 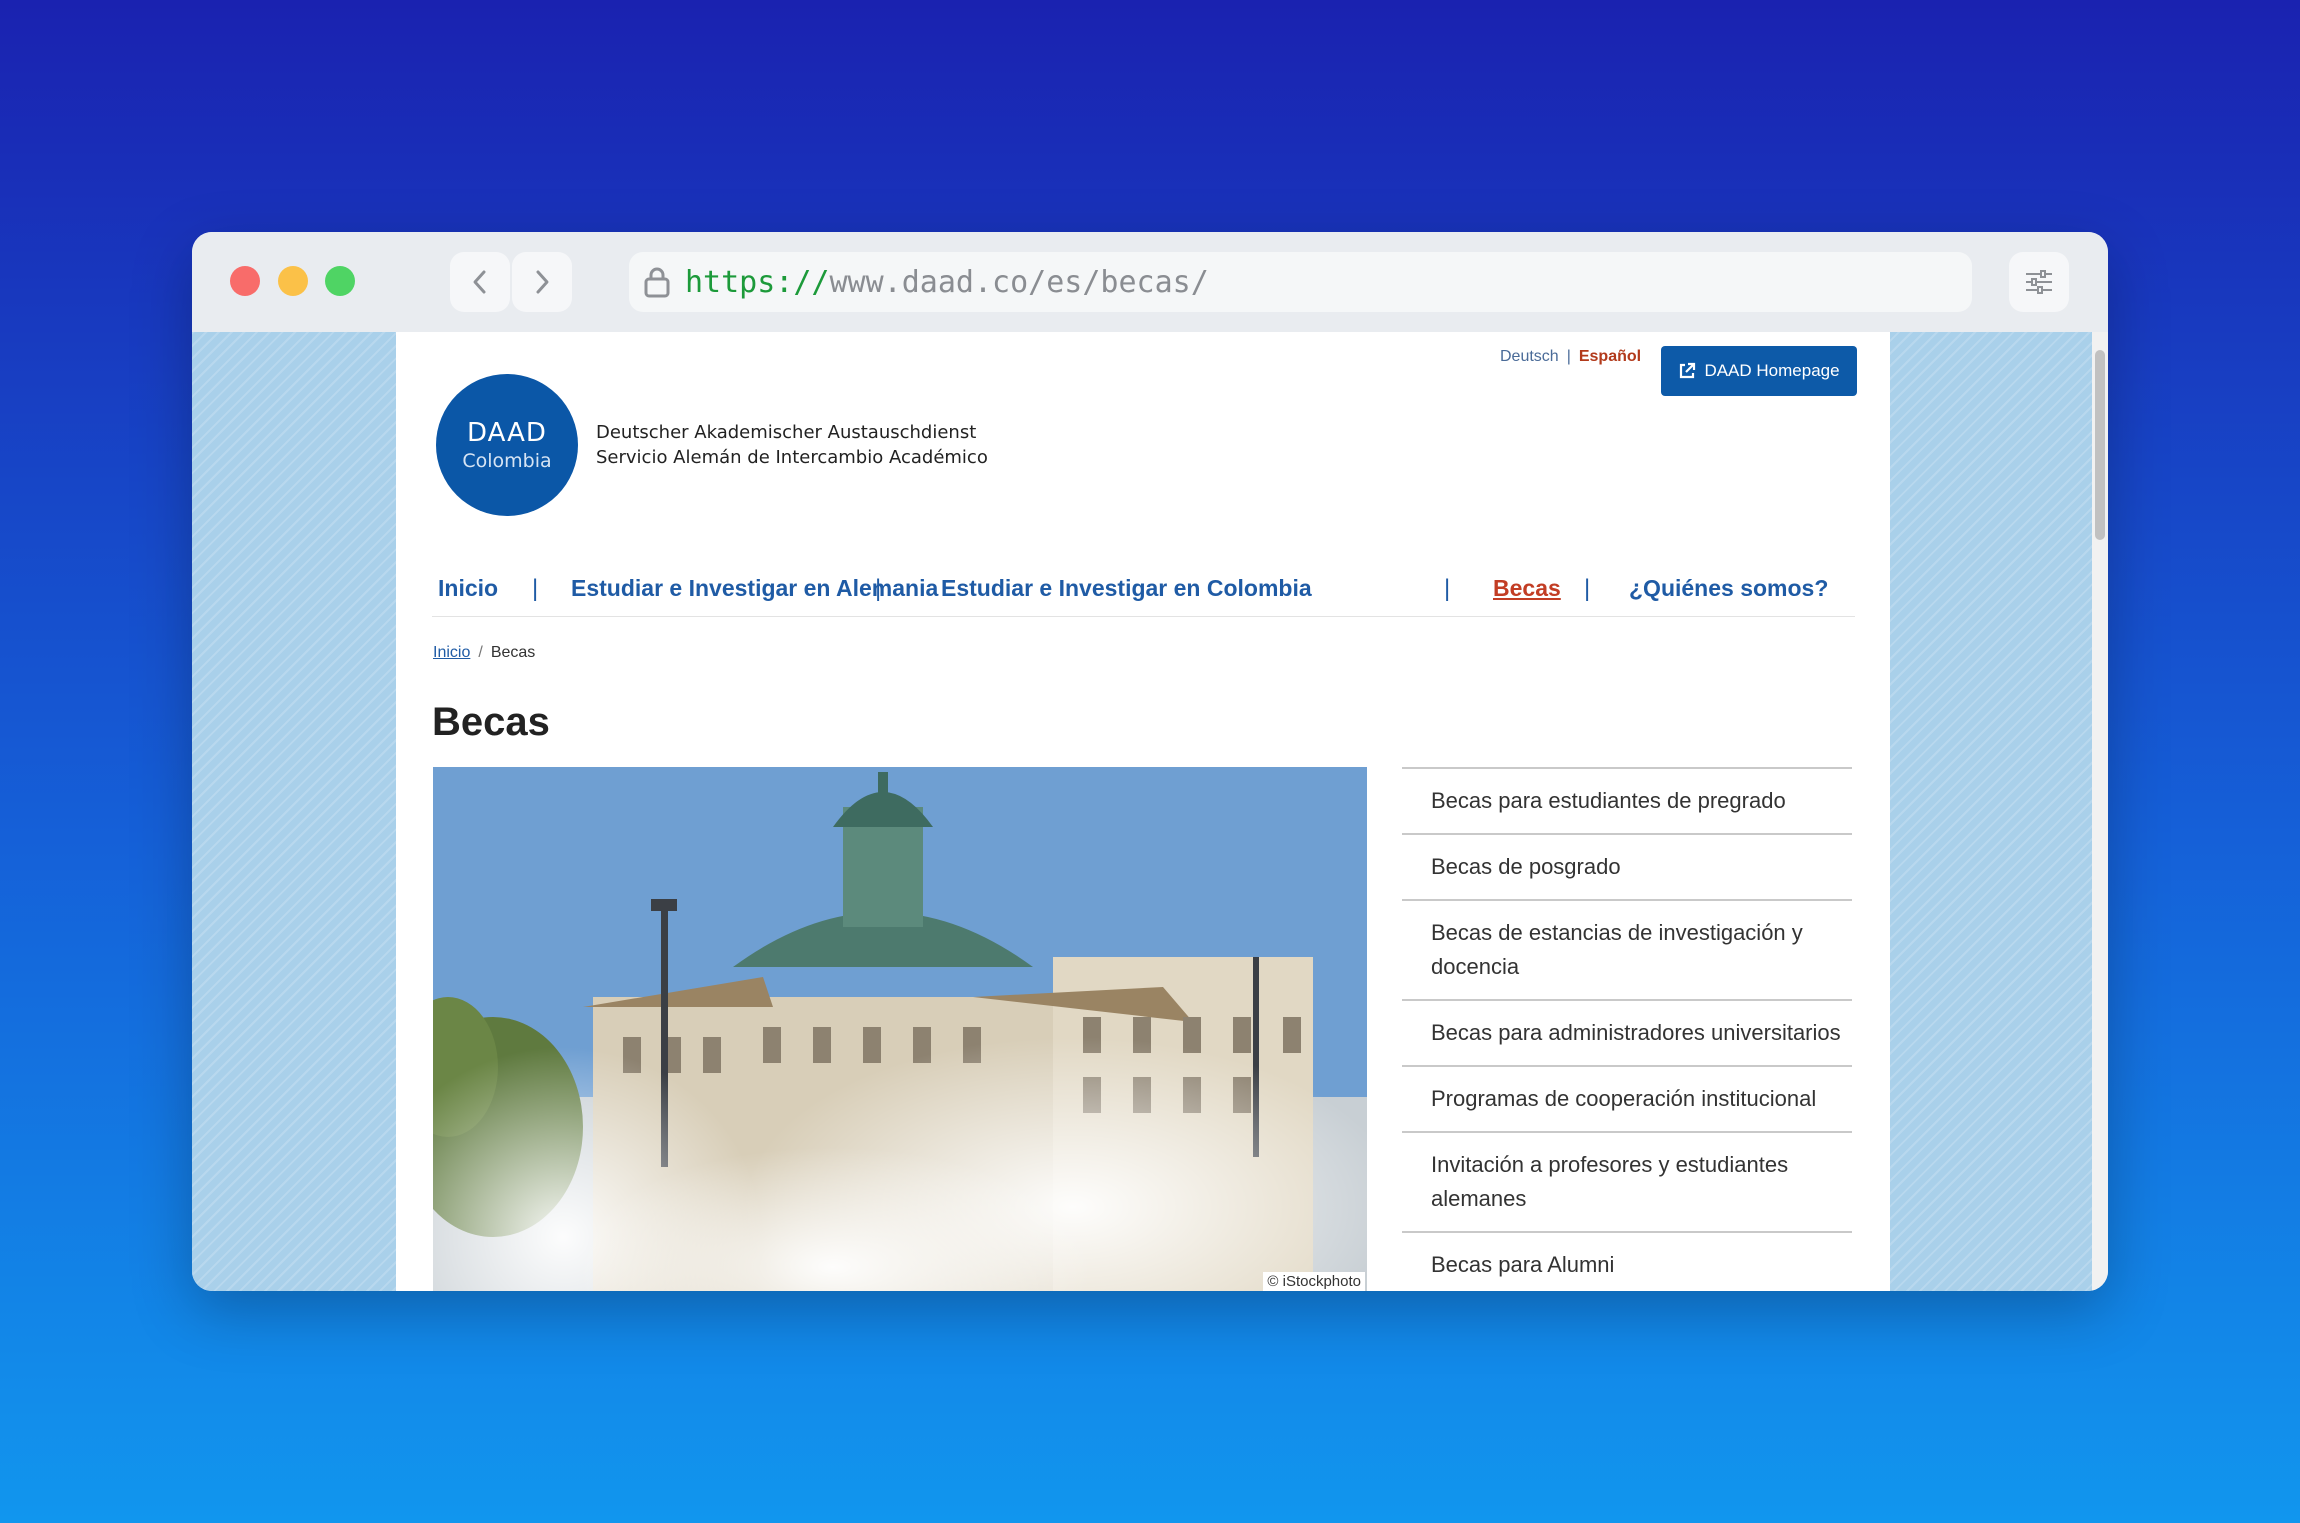 What do you see at coordinates (1627, 866) in the screenshot?
I see `submenu-item: Becas de posgrado` at bounding box center [1627, 866].